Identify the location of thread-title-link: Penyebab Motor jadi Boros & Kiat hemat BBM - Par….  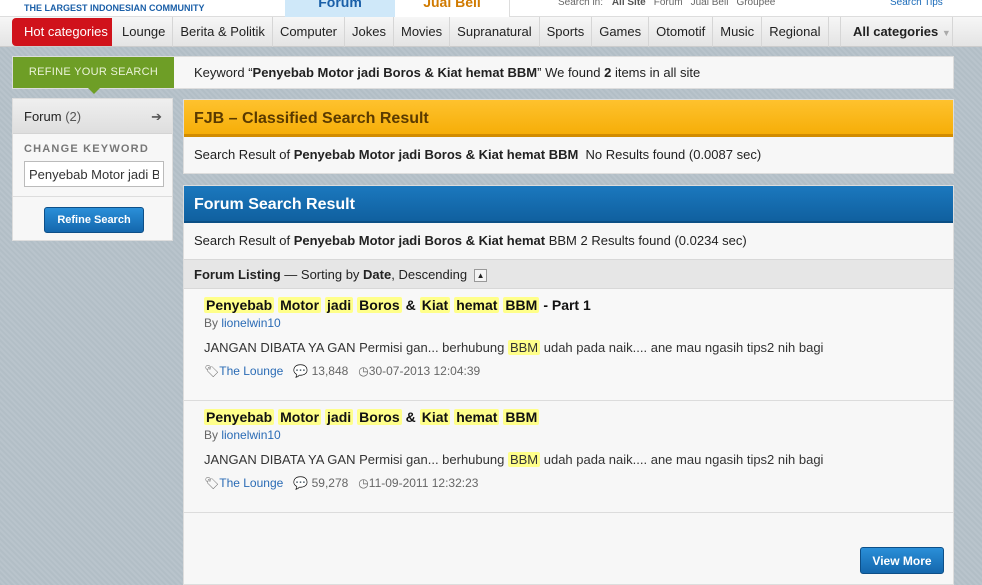
(578, 305).